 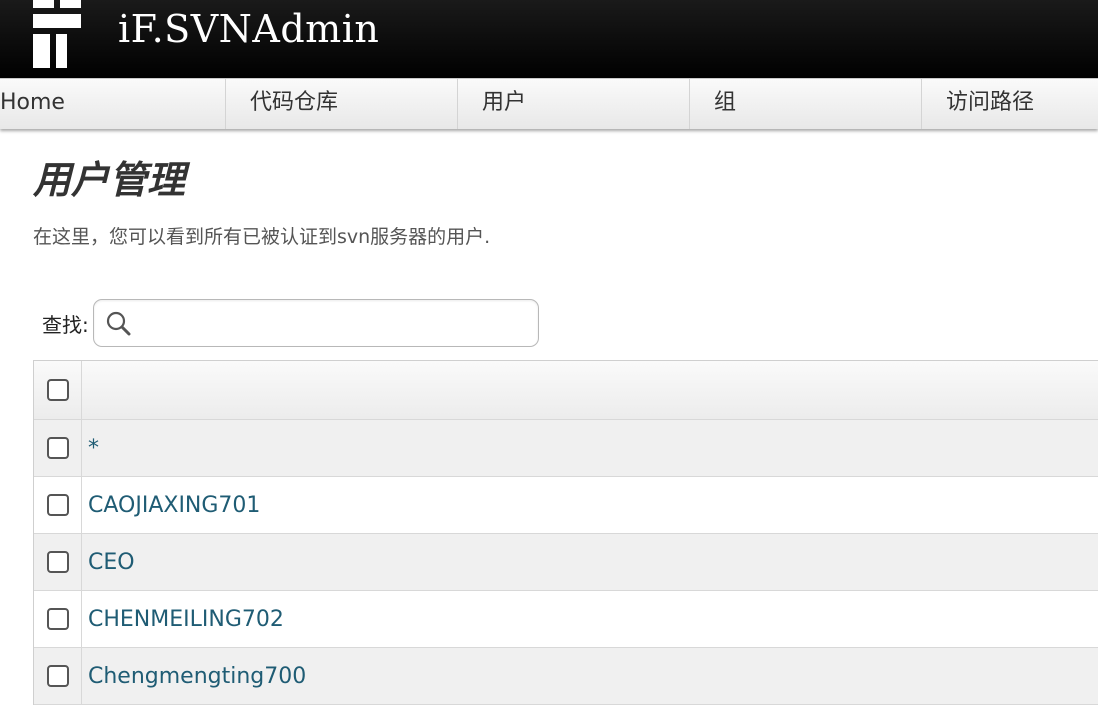 I want to click on table-row: CEO, so click(x=566, y=562).